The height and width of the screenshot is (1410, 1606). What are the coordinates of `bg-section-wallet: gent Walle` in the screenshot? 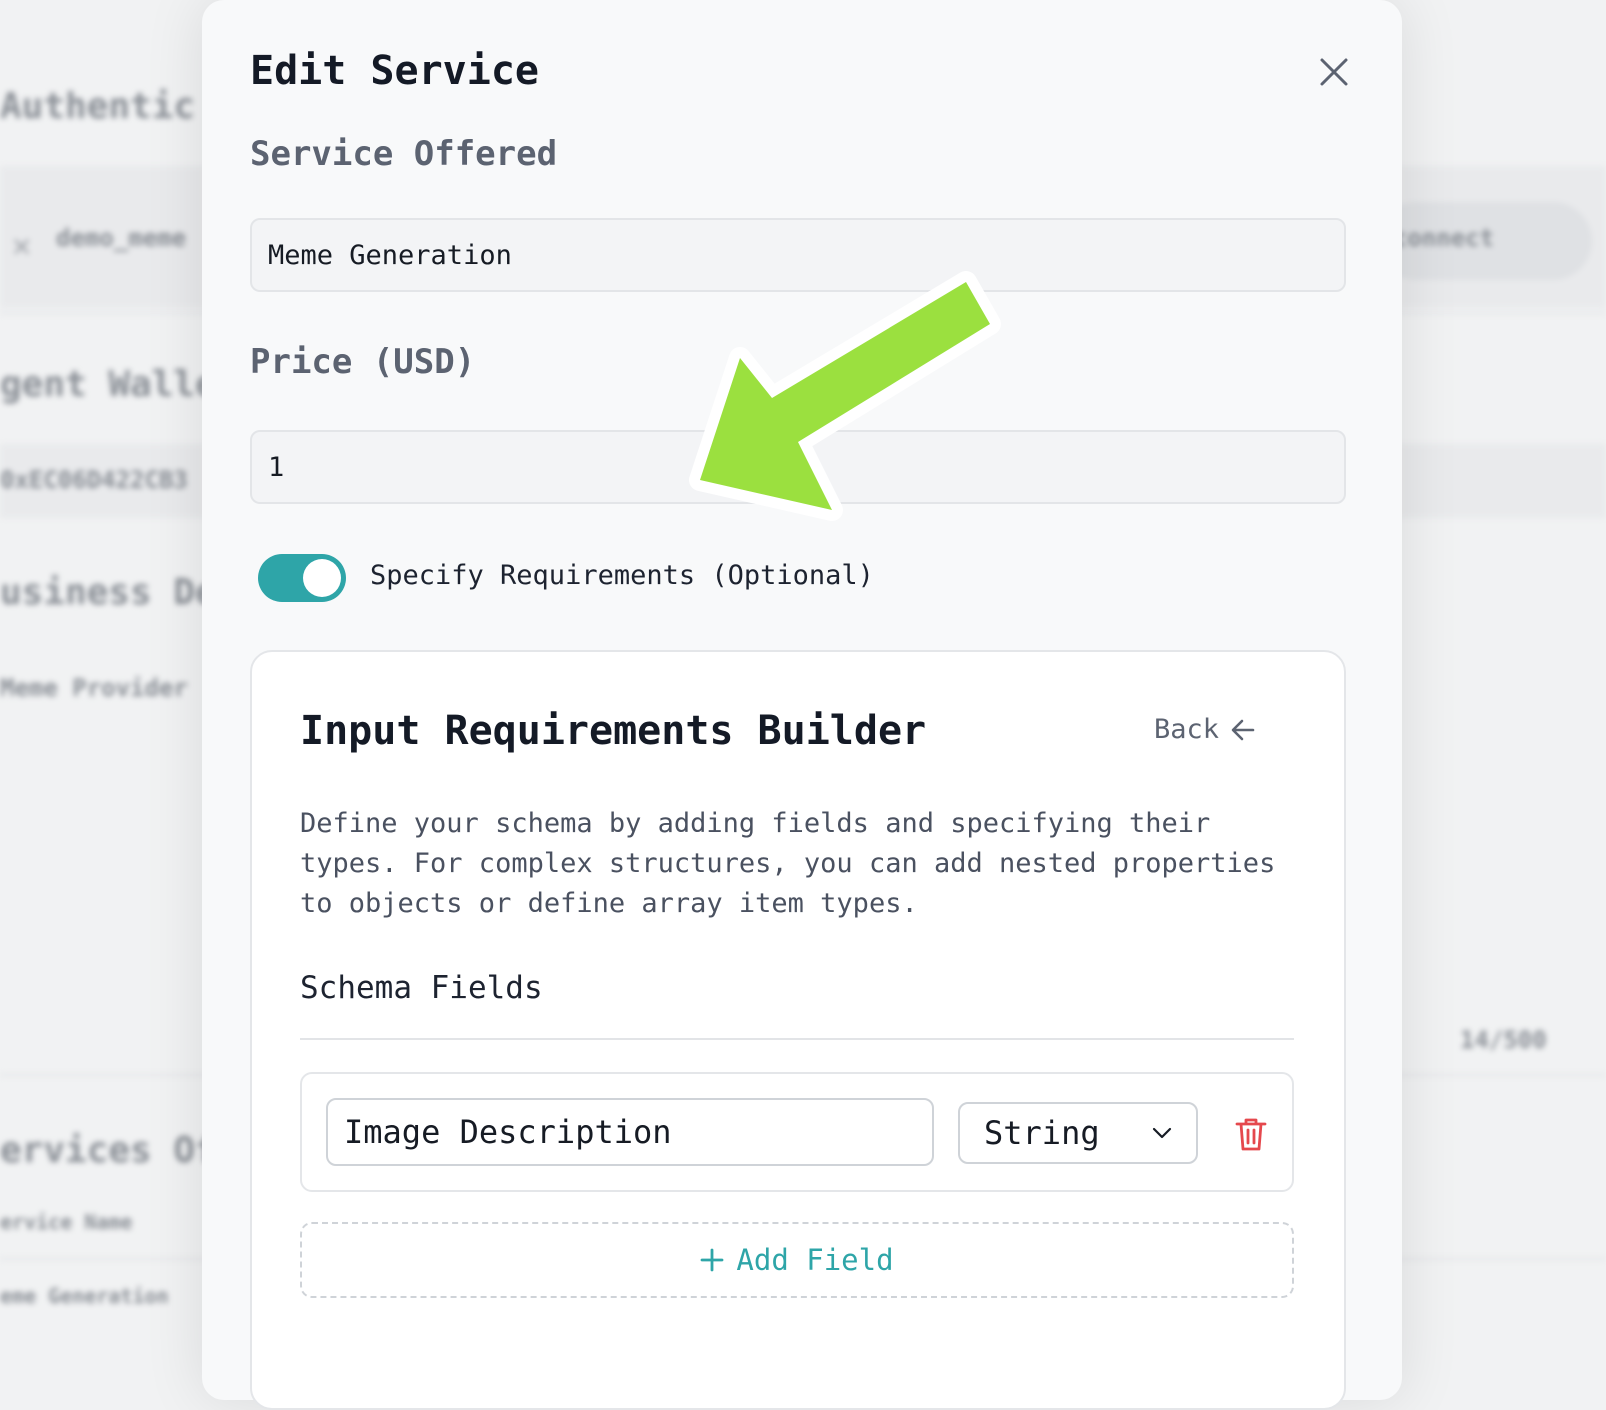 It's located at (108, 384).